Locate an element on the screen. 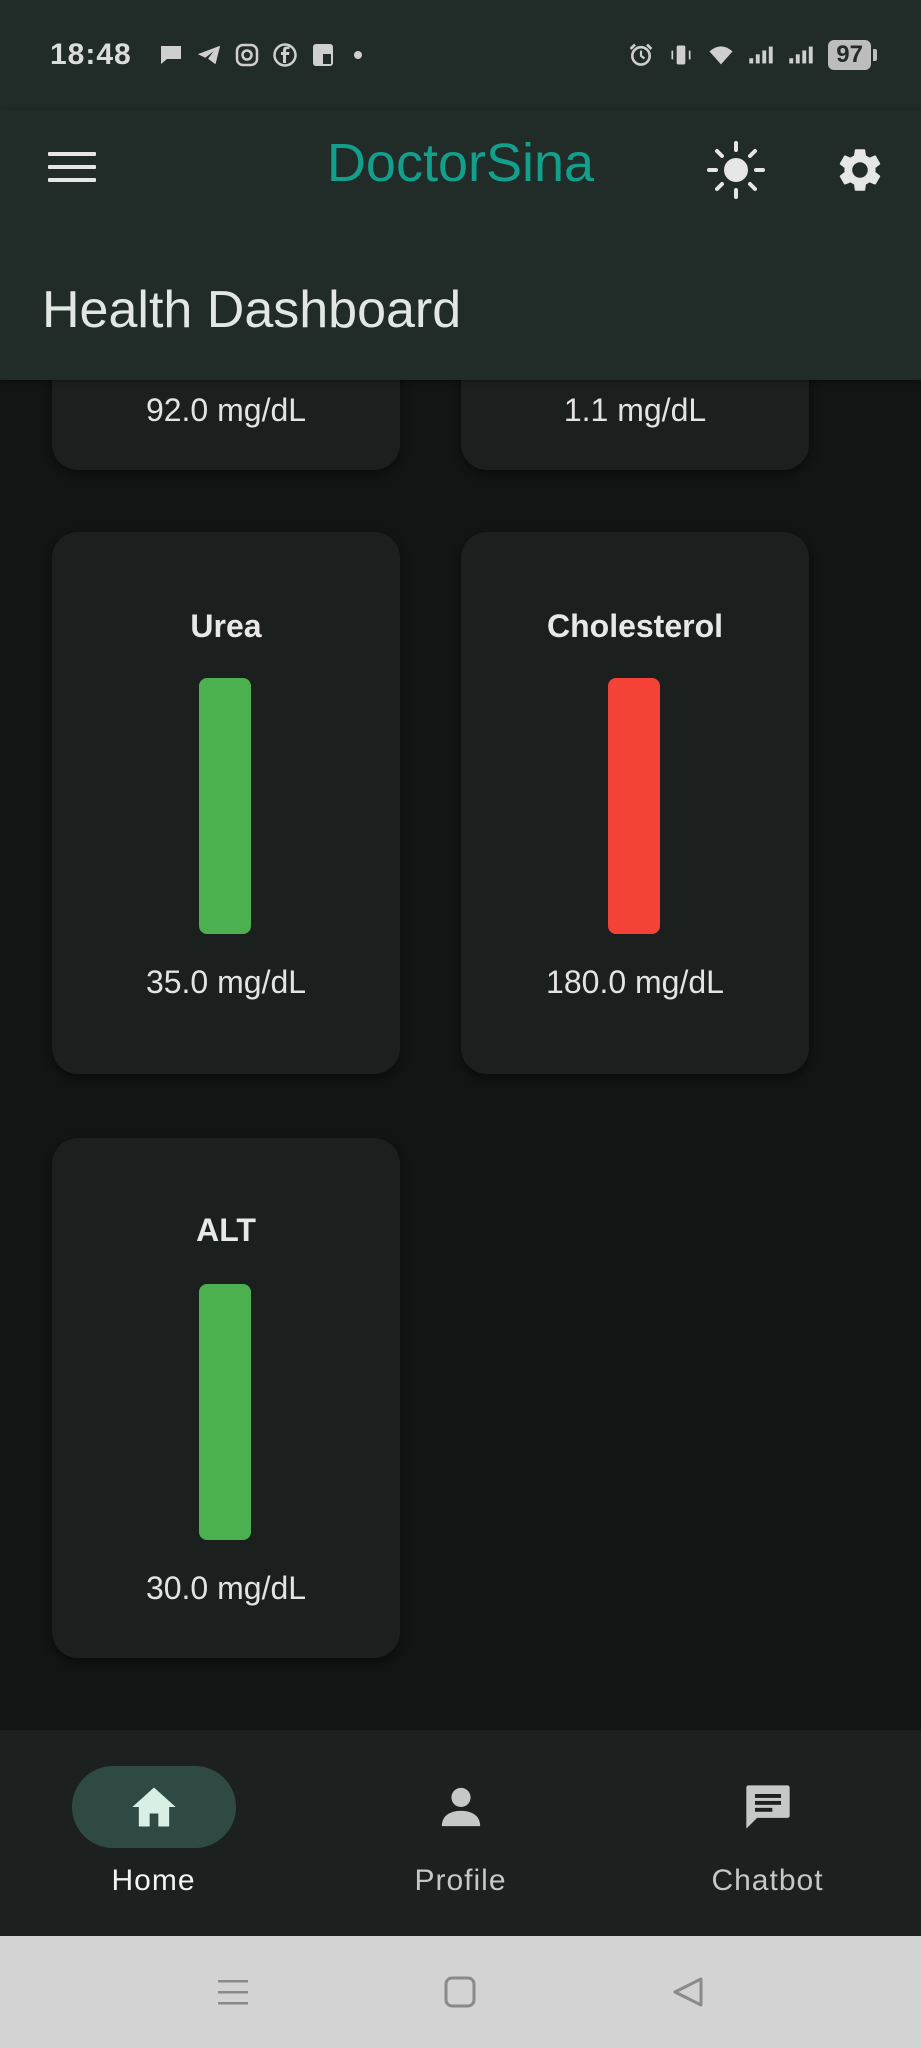  metric-title: Urea is located at coordinates (226, 626).